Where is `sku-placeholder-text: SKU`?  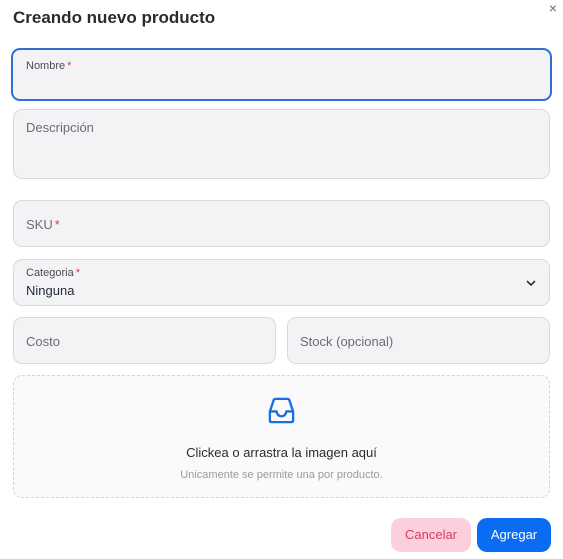 sku-placeholder-text: SKU is located at coordinates (39, 224).